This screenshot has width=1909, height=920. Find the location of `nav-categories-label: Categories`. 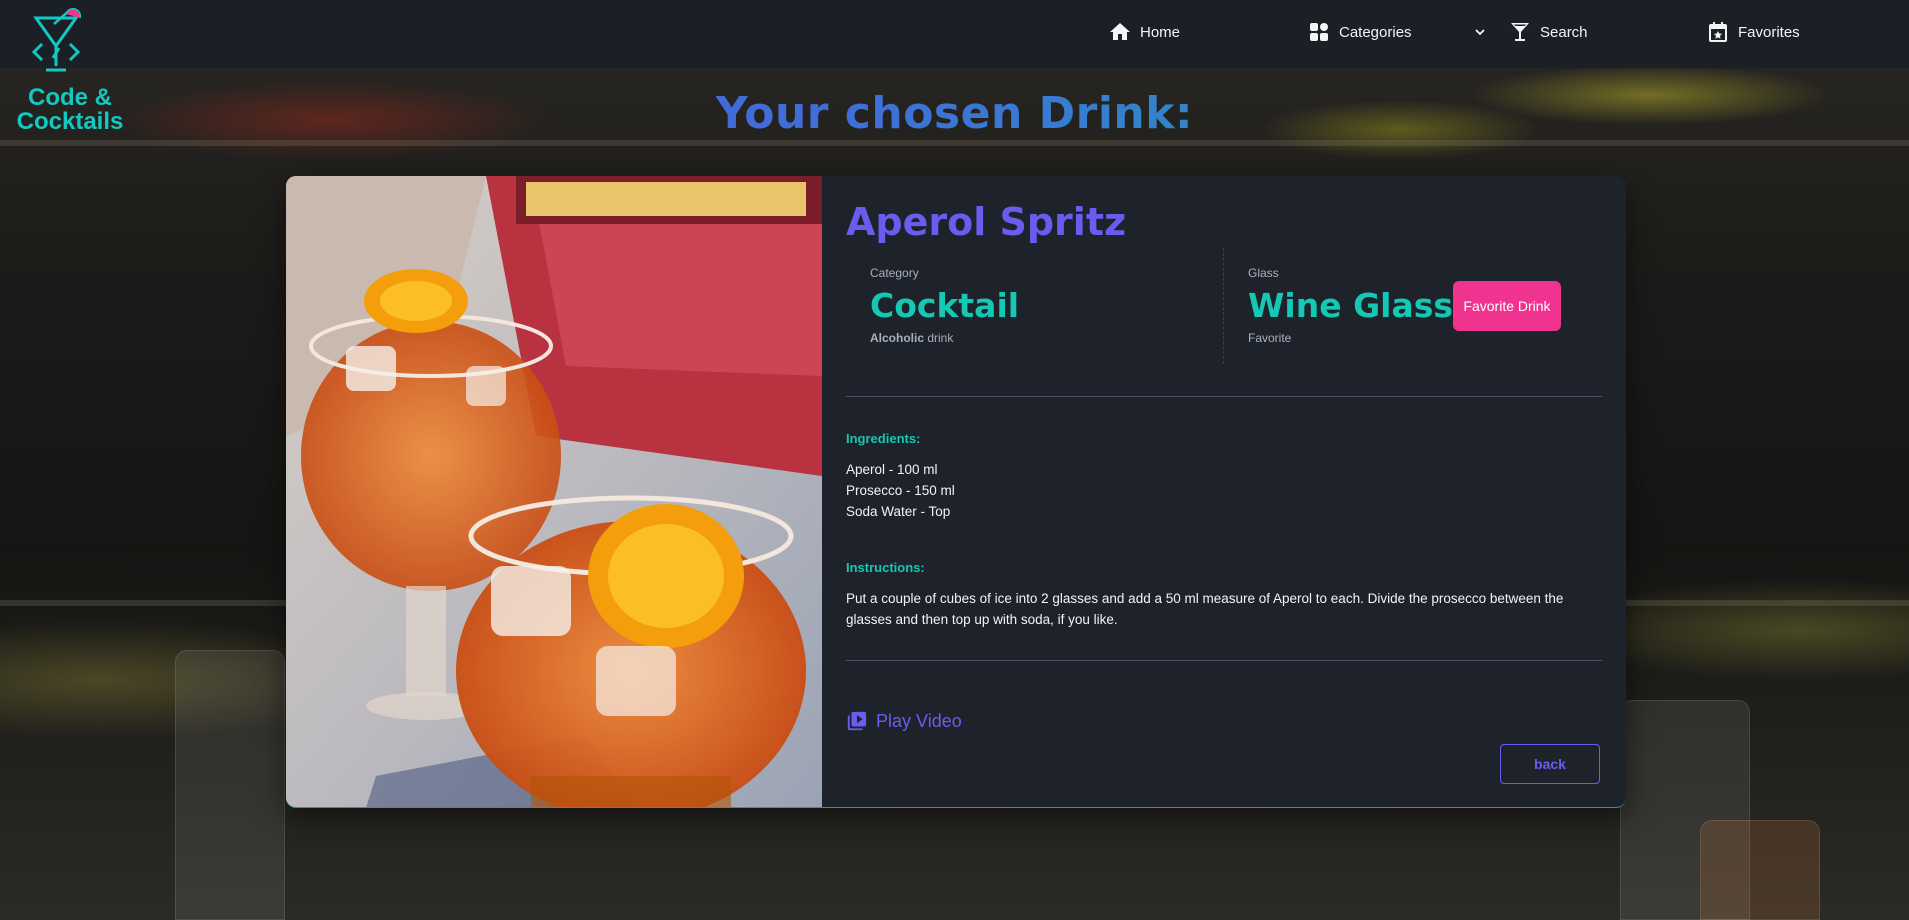

nav-categories-label: Categories is located at coordinates (1375, 32).